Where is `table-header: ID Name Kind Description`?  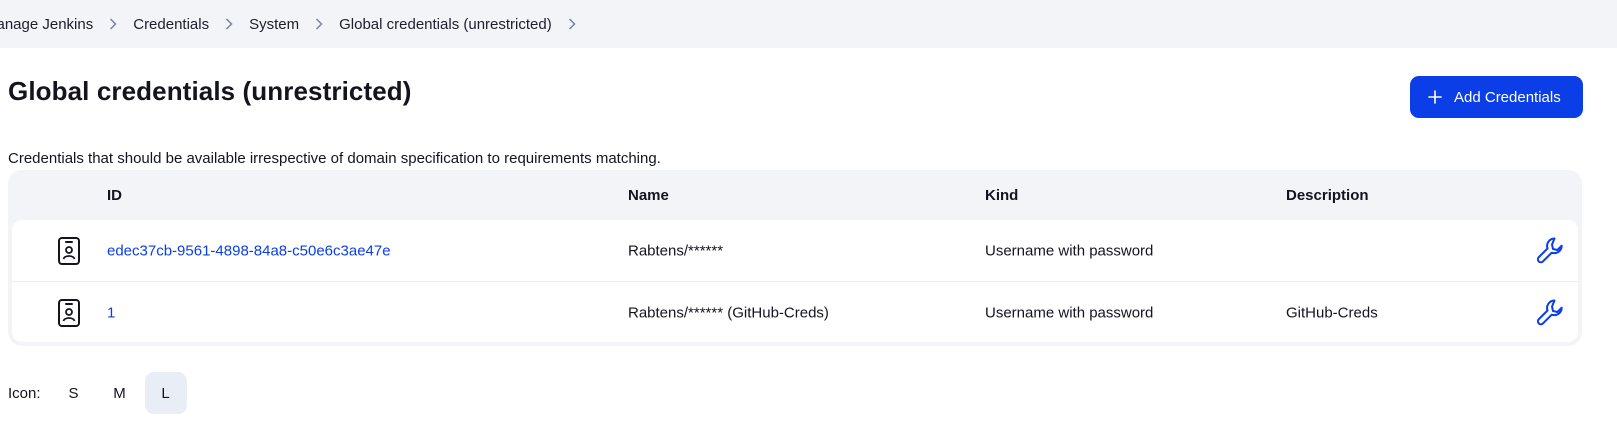 table-header: ID Name Kind Description is located at coordinates (795, 195).